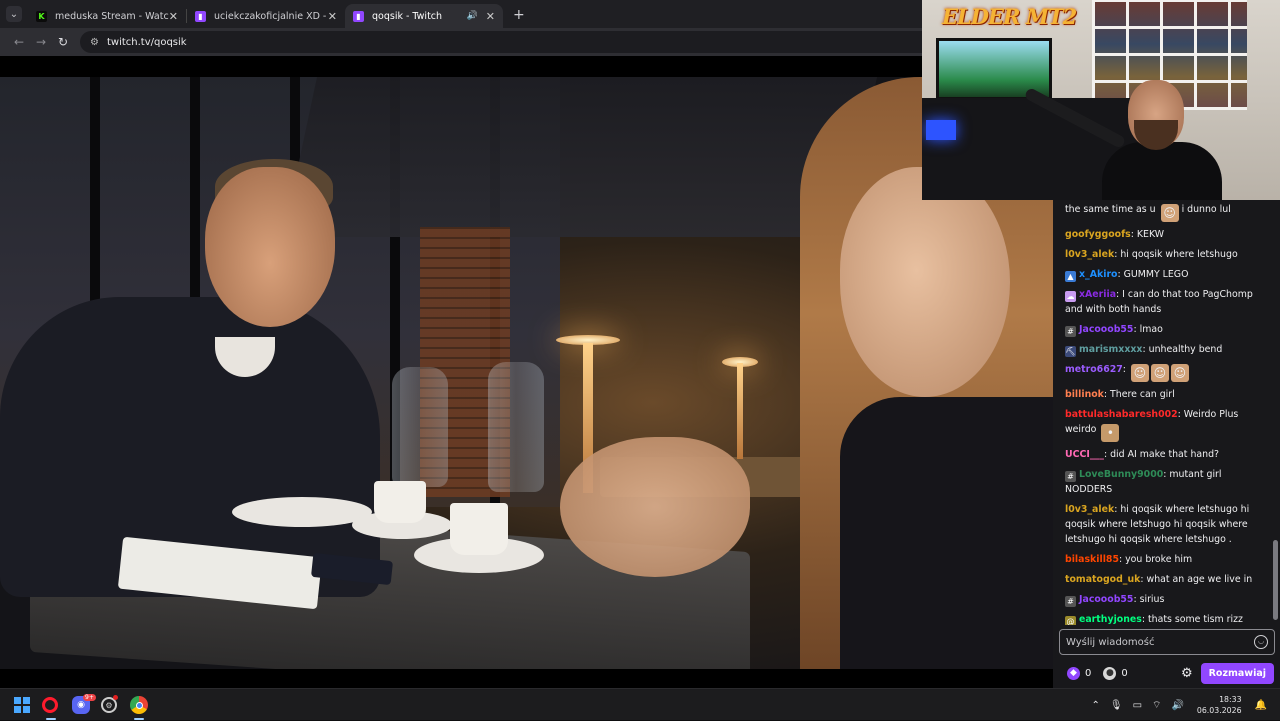 This screenshot has width=1280, height=721. Describe the element at coordinates (41, 16) in the screenshot. I see `kick-favicon-icon: K` at that location.